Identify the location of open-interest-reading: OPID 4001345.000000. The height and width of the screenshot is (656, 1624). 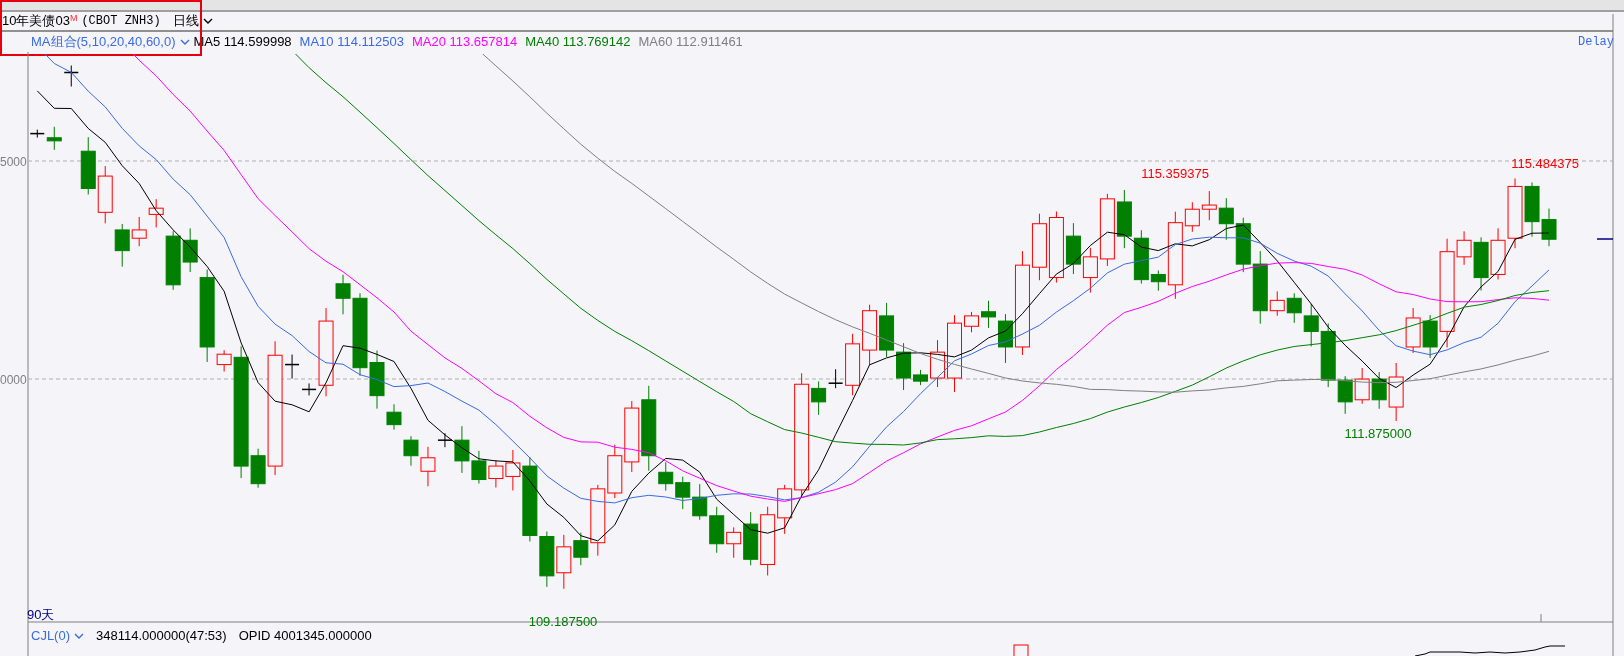
(305, 636).